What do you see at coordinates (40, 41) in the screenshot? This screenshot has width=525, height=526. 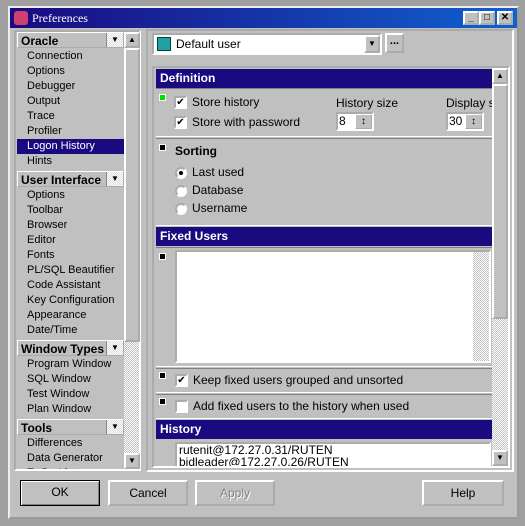 I see `group-label: Oracle` at bounding box center [40, 41].